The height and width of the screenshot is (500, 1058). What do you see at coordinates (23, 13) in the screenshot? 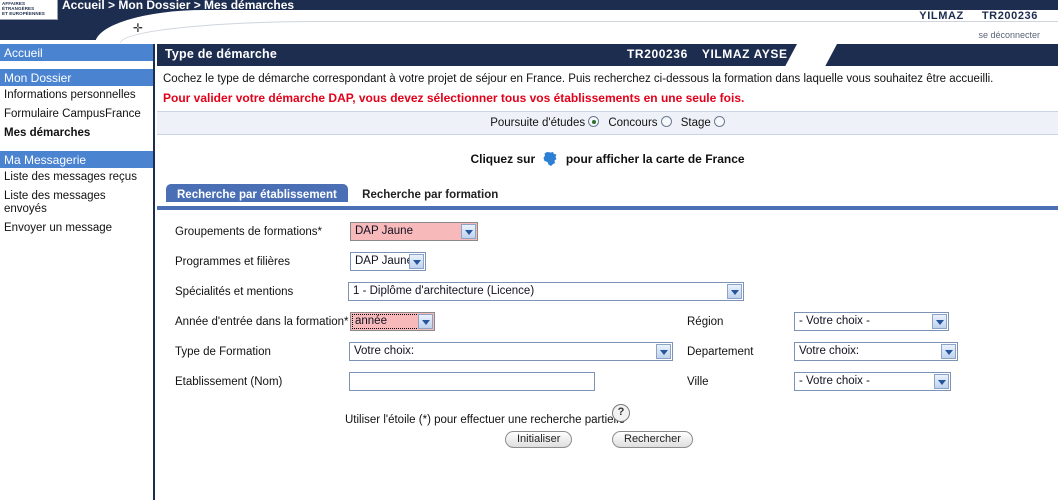
I see `logo-line-2: ET EUROPÉENNES` at bounding box center [23, 13].